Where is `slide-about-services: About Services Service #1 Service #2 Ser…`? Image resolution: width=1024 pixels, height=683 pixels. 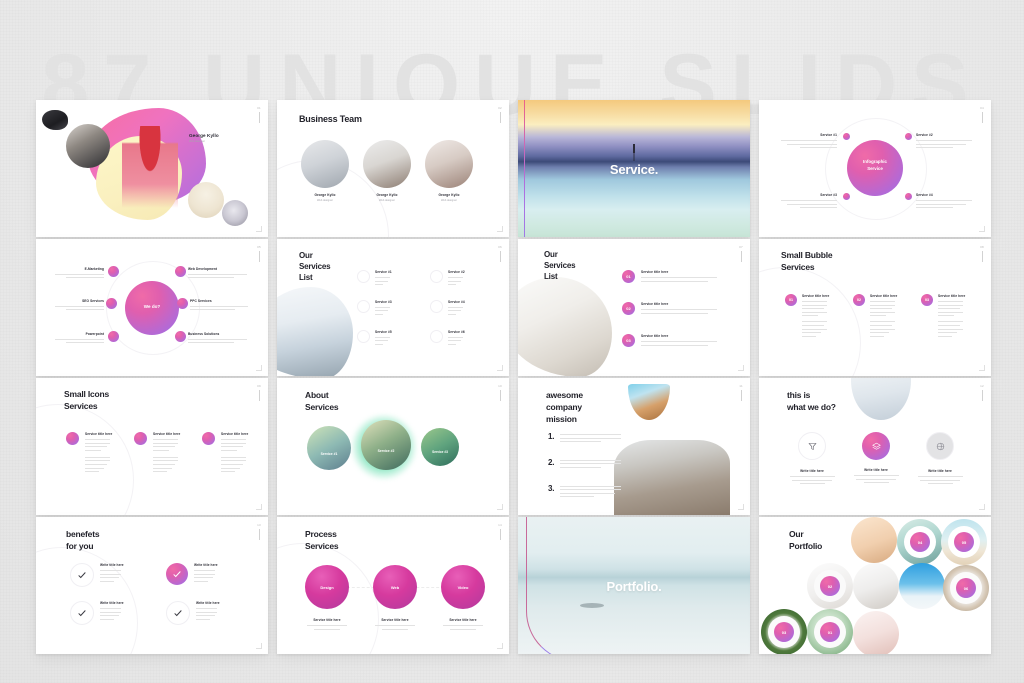
slide-about-services: About Services Service #1 Service #2 Ser… is located at coordinates (393, 446).